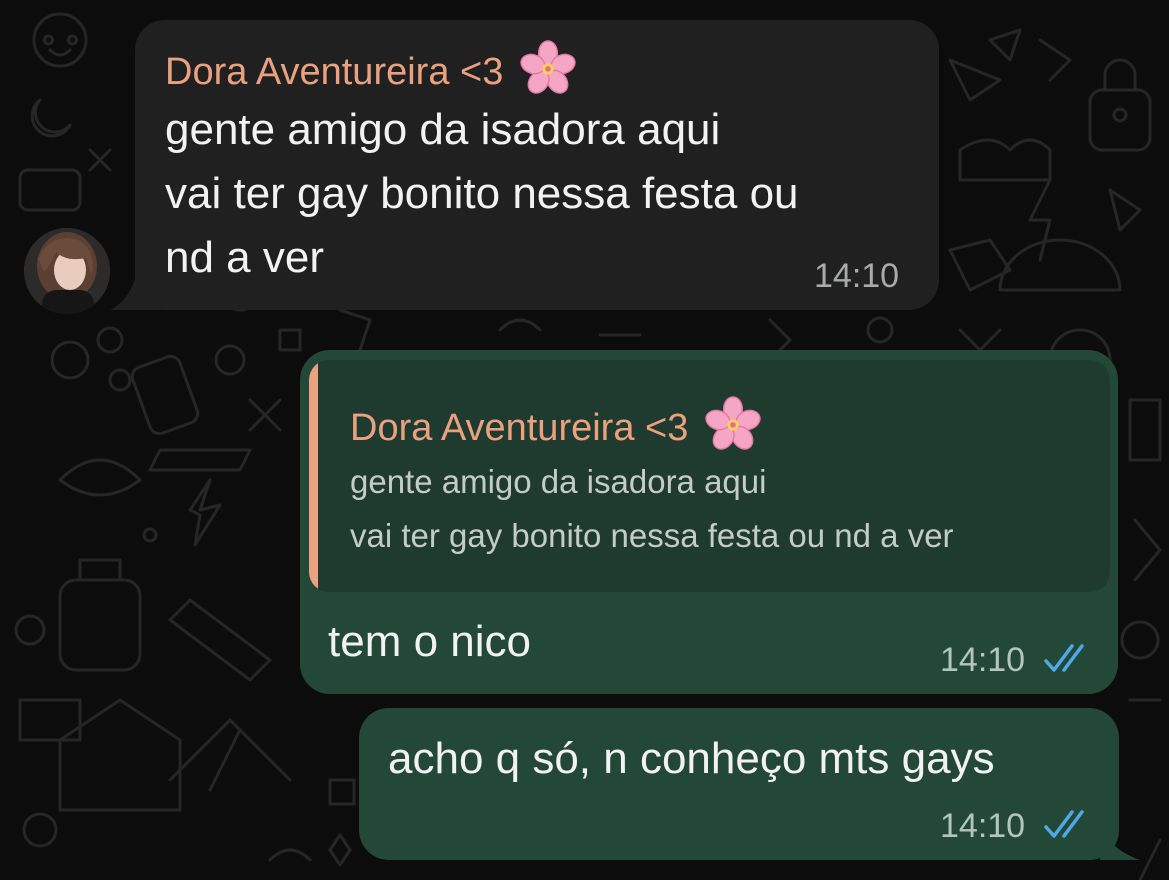  I want to click on sender-name-text: Dora Aventureira <3, so click(334, 72).